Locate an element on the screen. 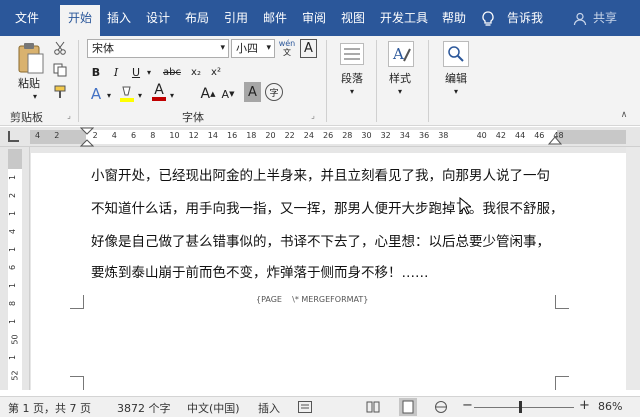 The height and width of the screenshot is (417, 640). zoom-out-button: − is located at coordinates (467, 405).